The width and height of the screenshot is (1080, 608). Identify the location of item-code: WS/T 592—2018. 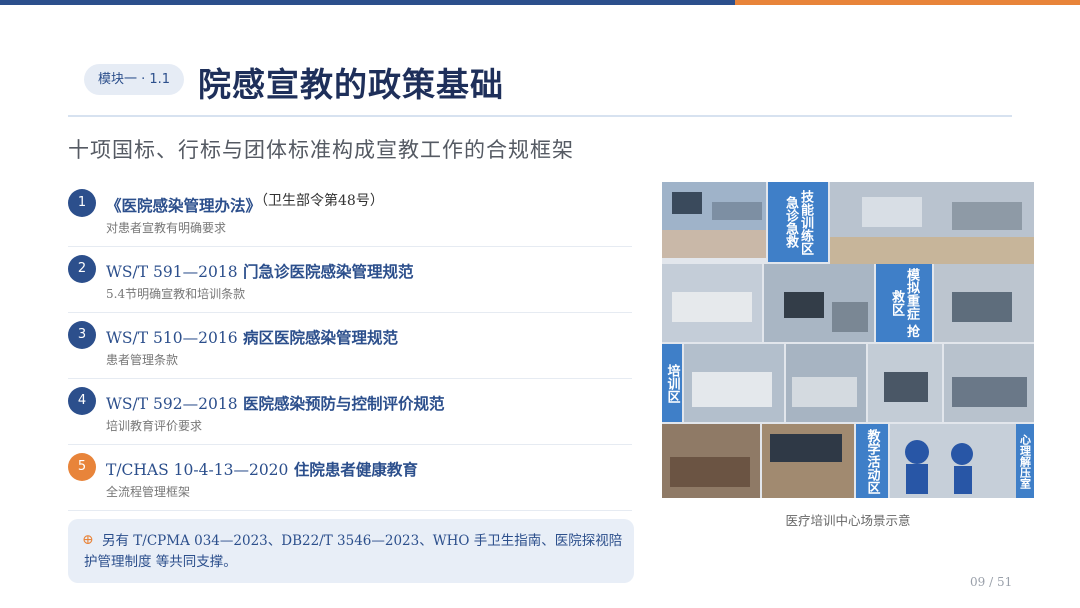
(172, 404).